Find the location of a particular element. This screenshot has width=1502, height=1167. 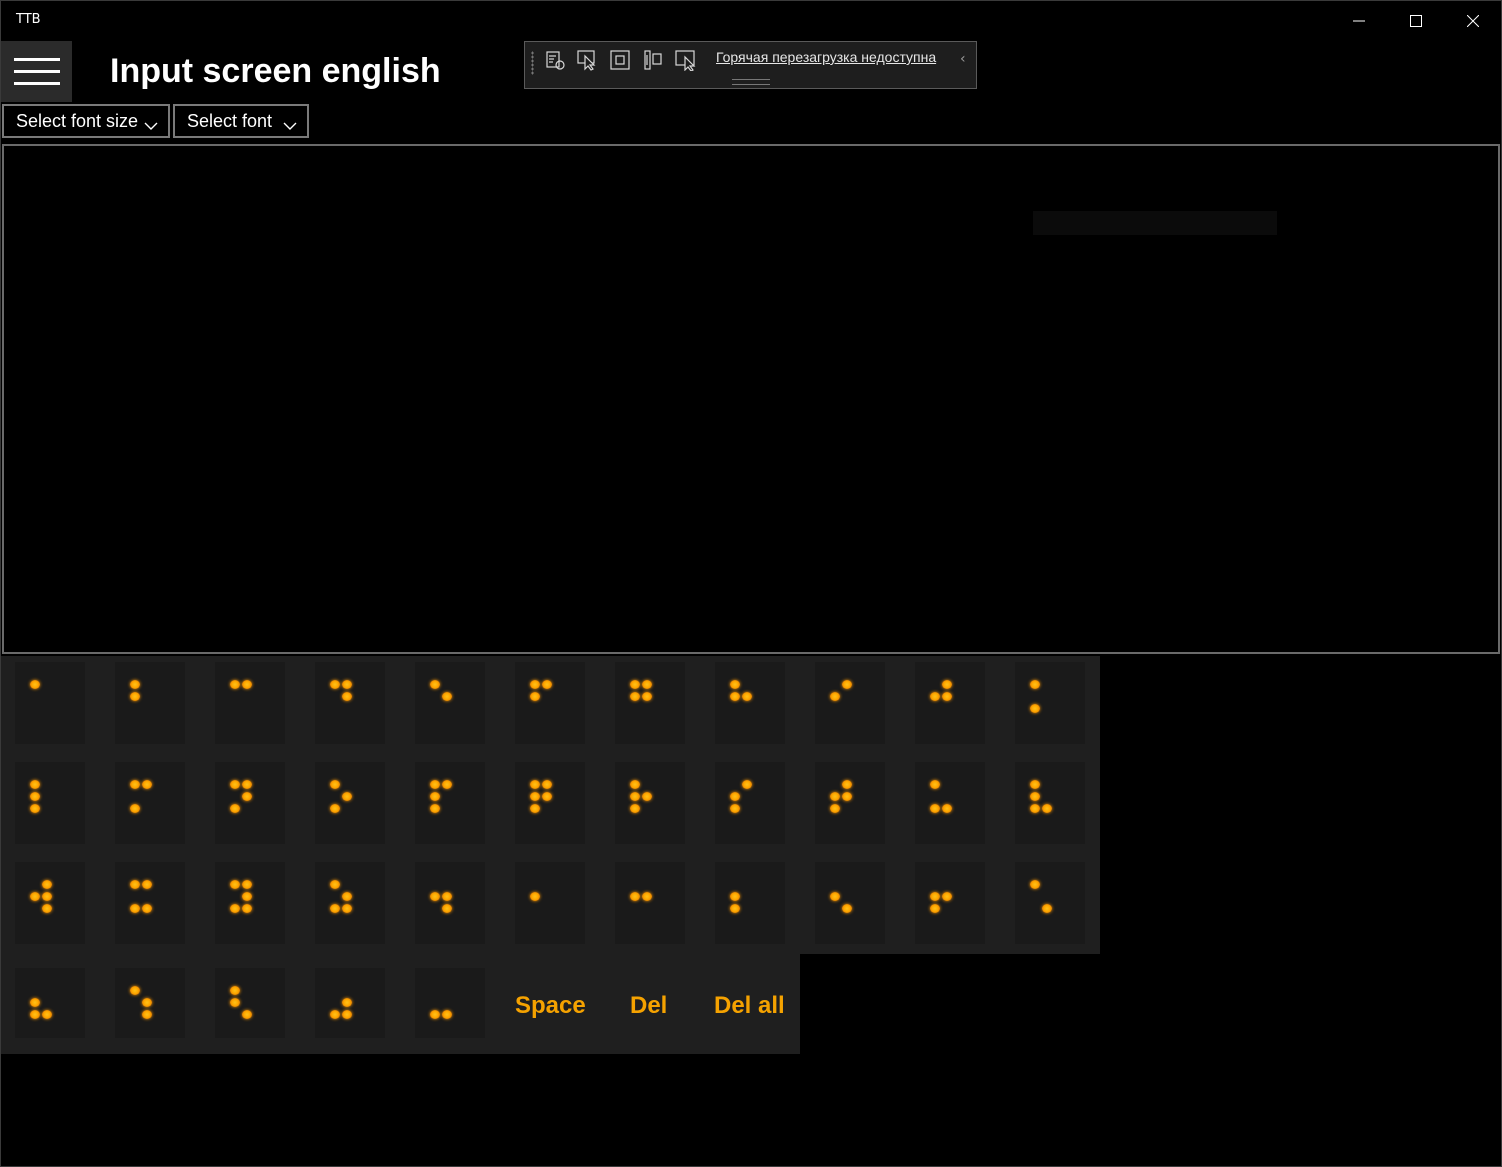

font-size-select: Select font size is located at coordinates (86, 121).